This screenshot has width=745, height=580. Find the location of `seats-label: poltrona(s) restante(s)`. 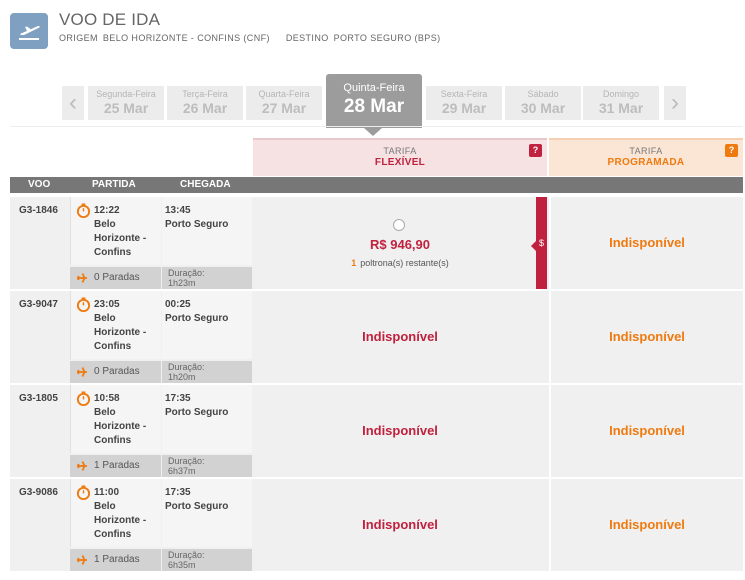

seats-label: poltrona(s) restante(s) is located at coordinates (404, 263).